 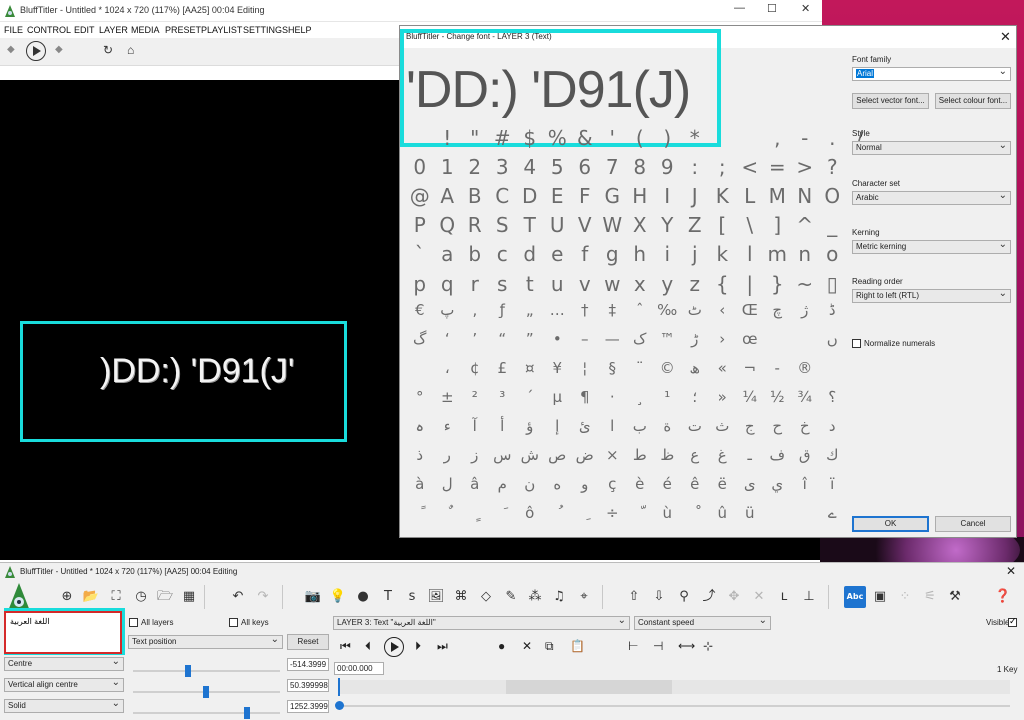 I want to click on timeline-play-icon, so click(x=394, y=647).